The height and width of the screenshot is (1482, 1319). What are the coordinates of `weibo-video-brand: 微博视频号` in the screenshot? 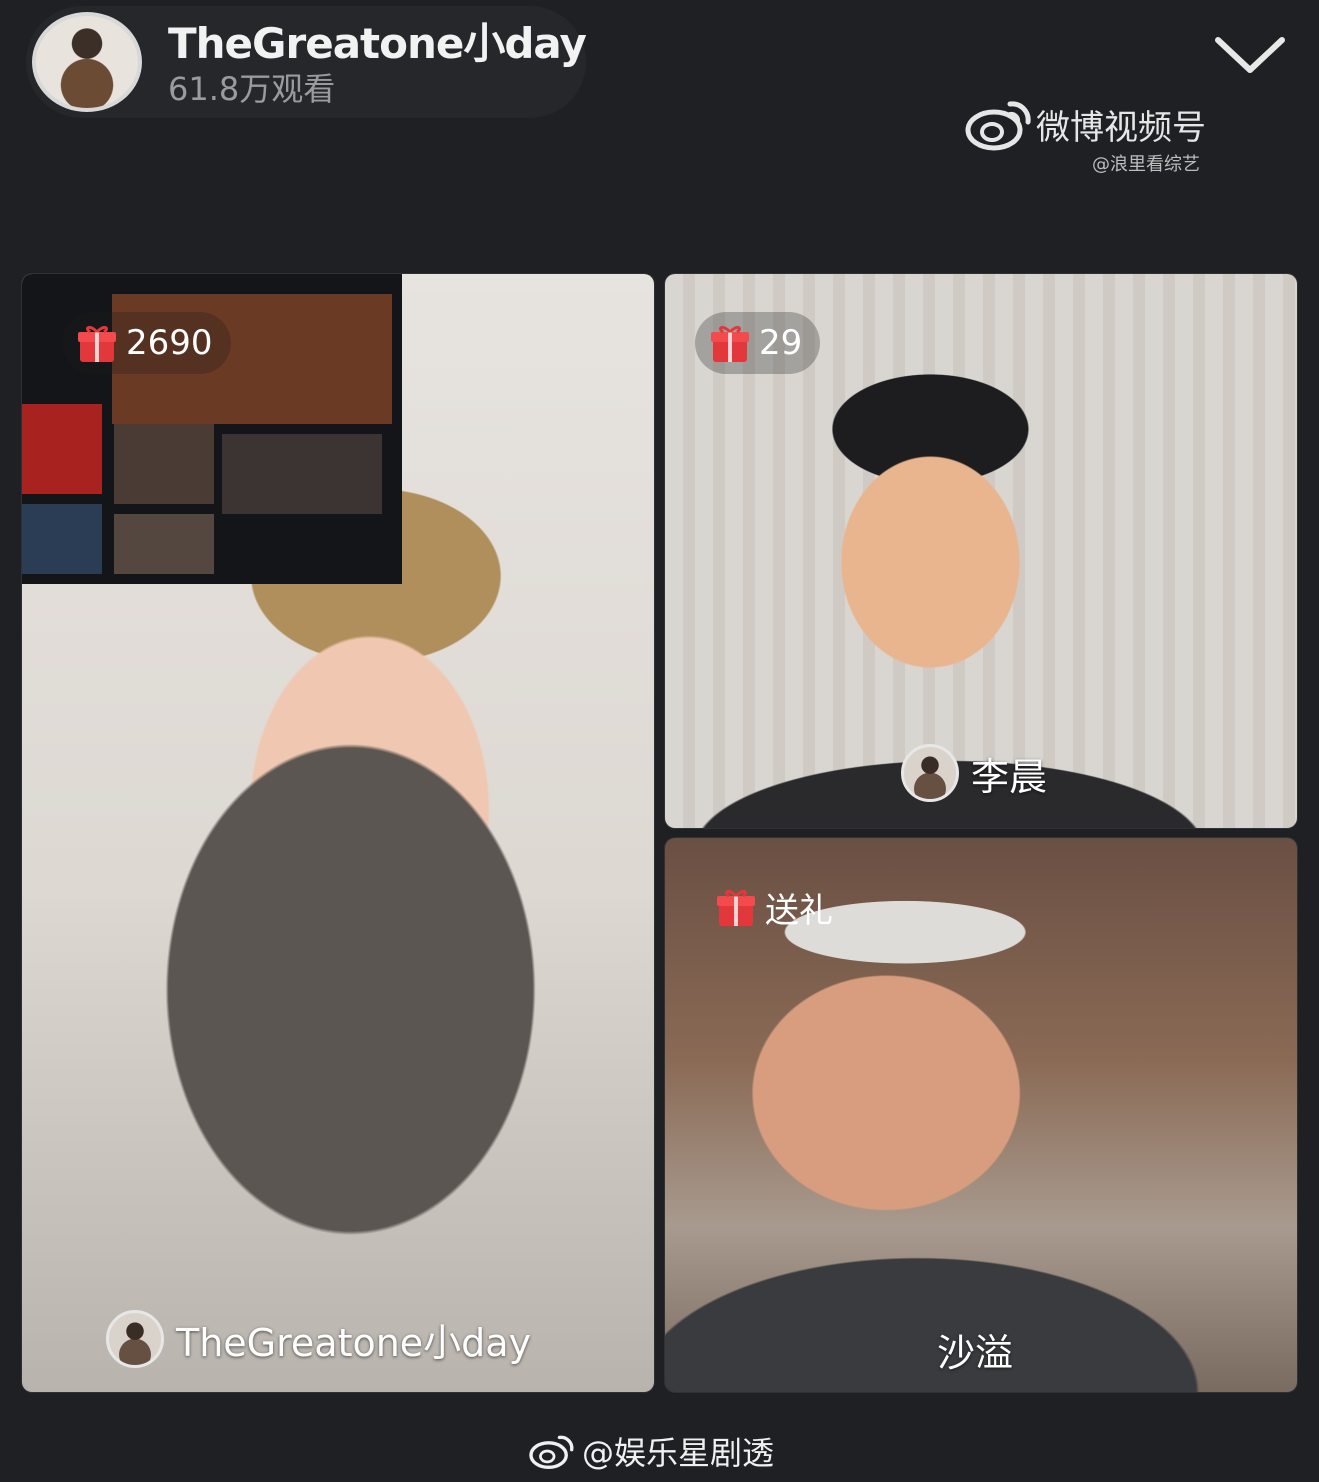 It's located at (1121, 128).